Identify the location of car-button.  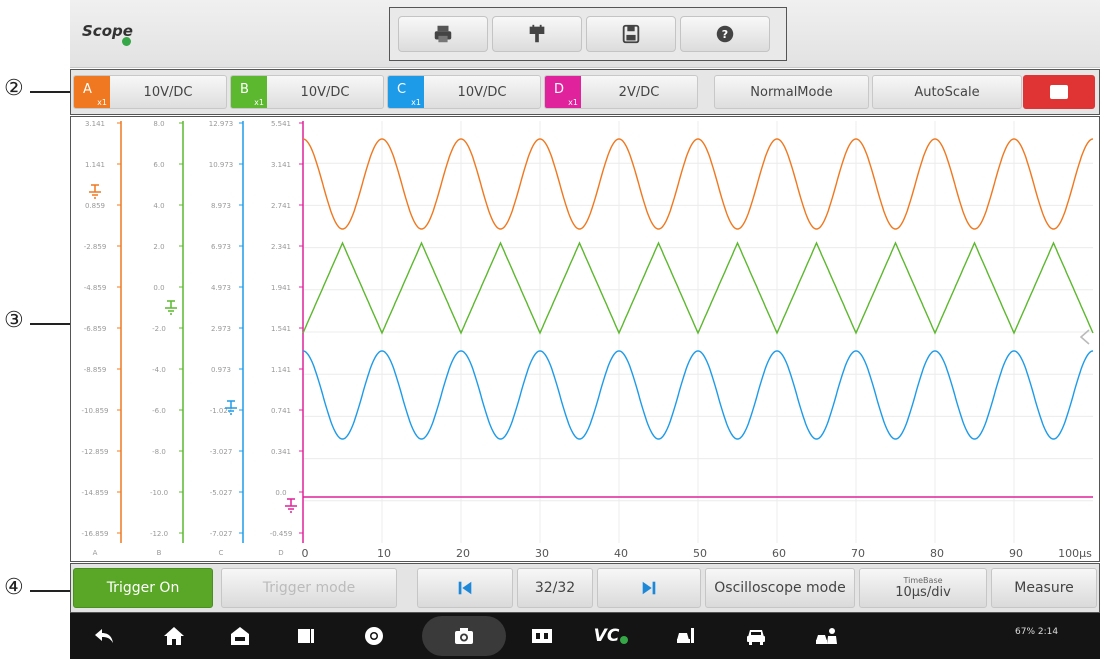
(756, 636).